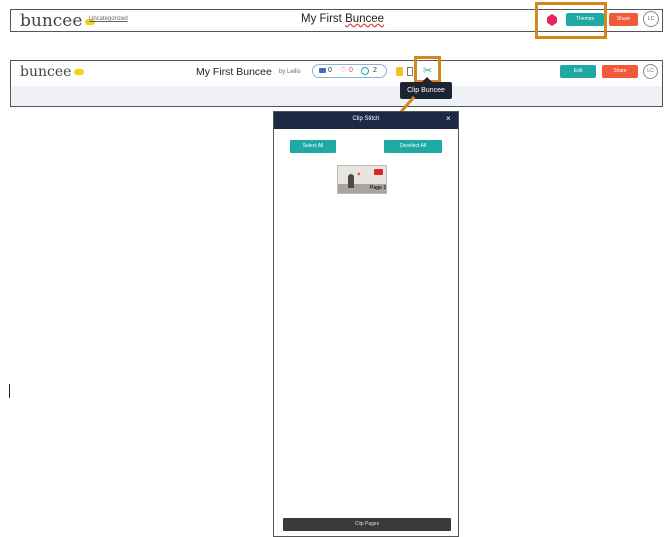 This screenshot has width=669, height=537. Describe the element at coordinates (413, 146) in the screenshot. I see `deselect-all-button: Deselect All` at that location.